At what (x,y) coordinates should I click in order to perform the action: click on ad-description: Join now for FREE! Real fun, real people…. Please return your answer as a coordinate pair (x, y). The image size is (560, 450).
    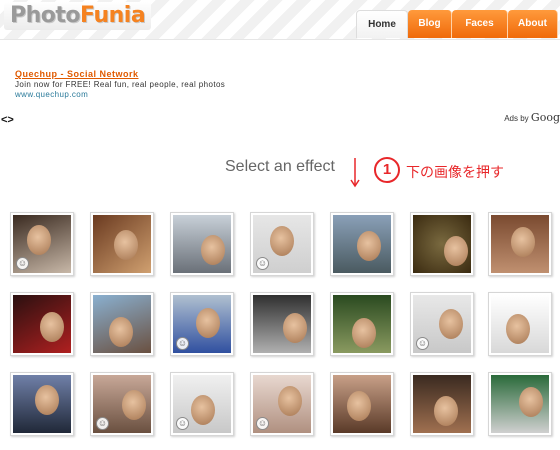
    Looking at the image, I should click on (120, 84).